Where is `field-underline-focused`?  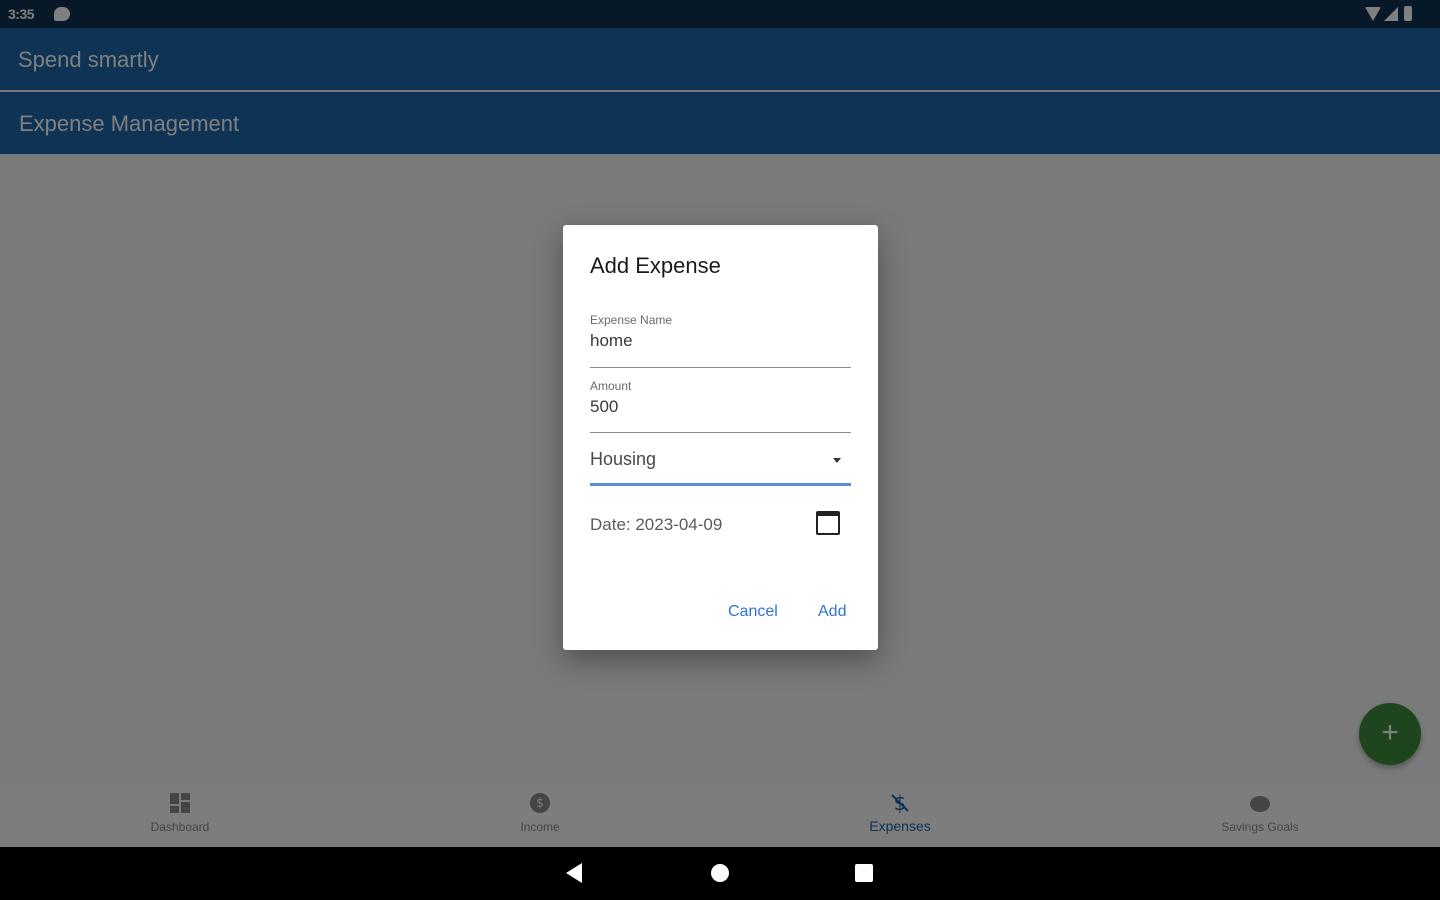 field-underline-focused is located at coordinates (720, 484).